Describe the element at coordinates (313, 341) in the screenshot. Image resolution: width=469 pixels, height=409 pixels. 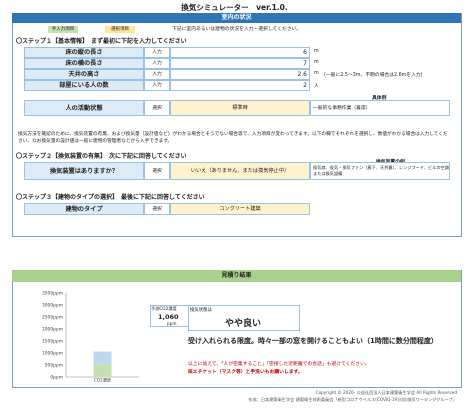
I see `result-message: 受け入れられる限度。時々一部の窓を開けることもよい（1時間に数分間程度）` at that location.